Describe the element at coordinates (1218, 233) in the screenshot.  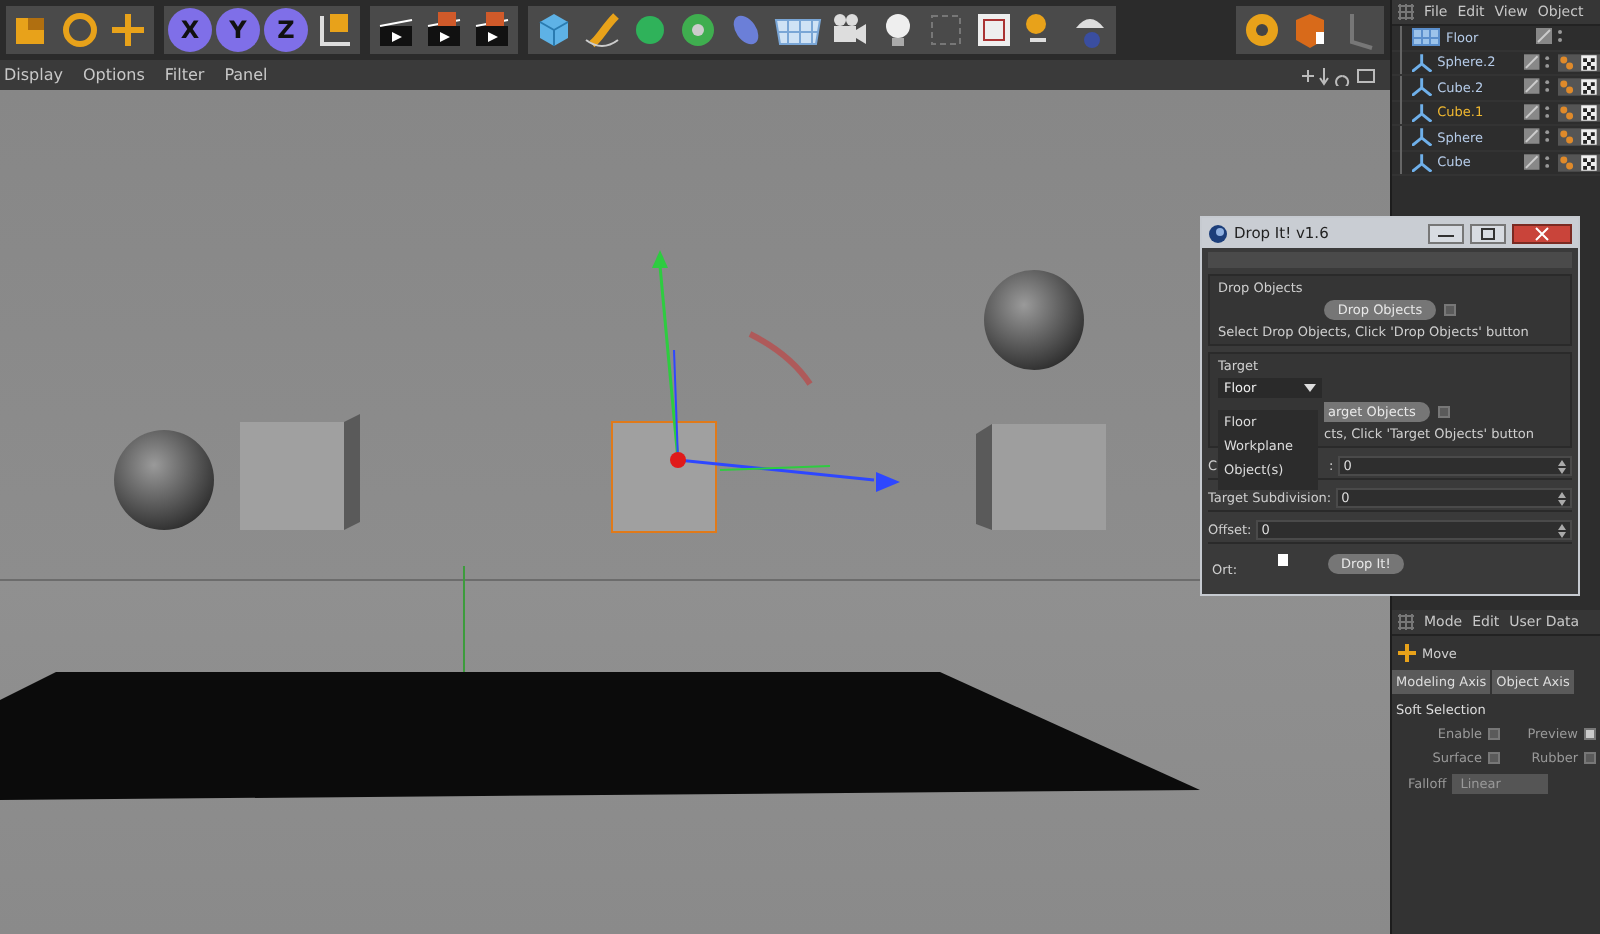
I see `app-logo-icon` at that location.